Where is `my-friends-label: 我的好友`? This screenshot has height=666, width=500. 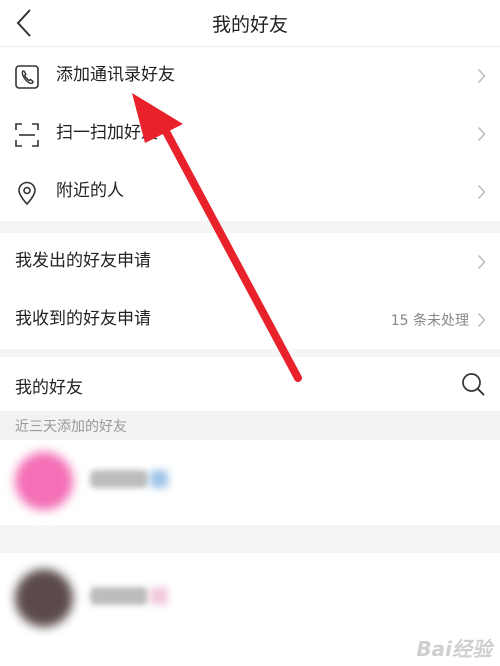 my-friends-label: 我的好友 is located at coordinates (49, 388).